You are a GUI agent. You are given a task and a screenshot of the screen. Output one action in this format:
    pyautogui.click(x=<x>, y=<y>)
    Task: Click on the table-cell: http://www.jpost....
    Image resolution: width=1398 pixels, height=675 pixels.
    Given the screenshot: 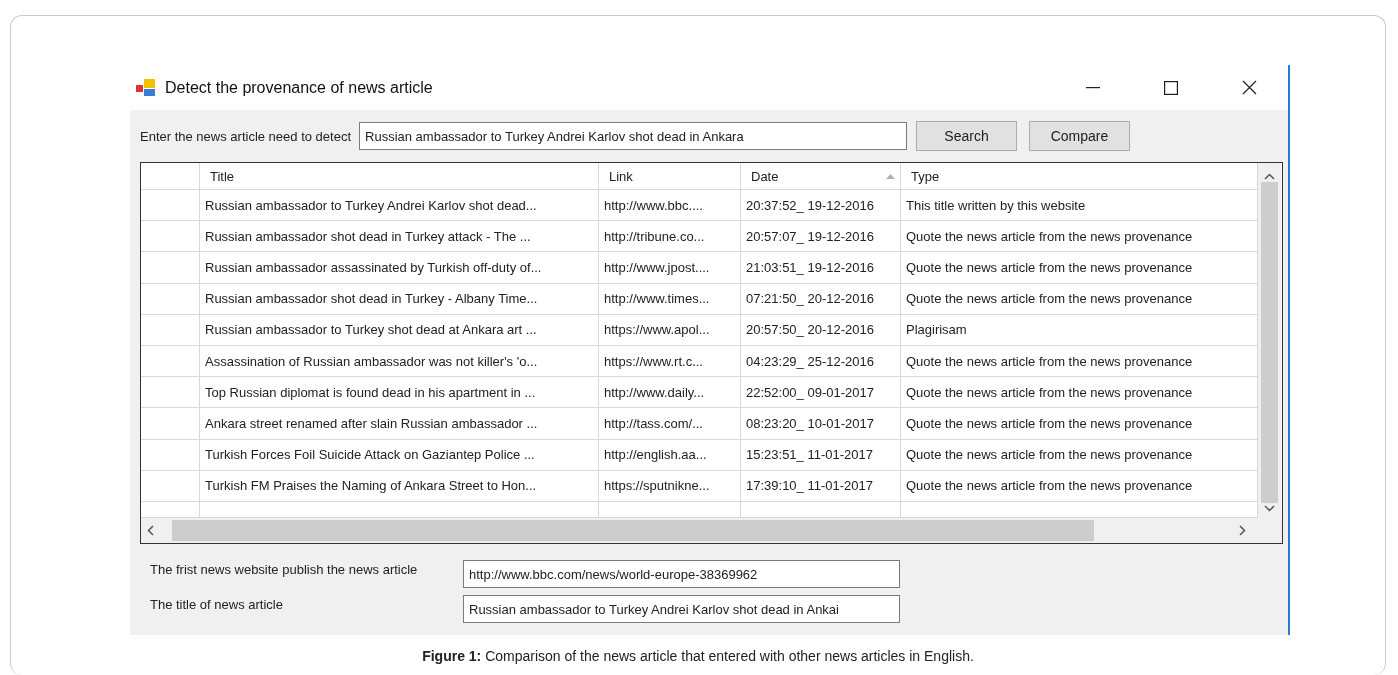 What is the action you would take?
    pyautogui.click(x=670, y=268)
    